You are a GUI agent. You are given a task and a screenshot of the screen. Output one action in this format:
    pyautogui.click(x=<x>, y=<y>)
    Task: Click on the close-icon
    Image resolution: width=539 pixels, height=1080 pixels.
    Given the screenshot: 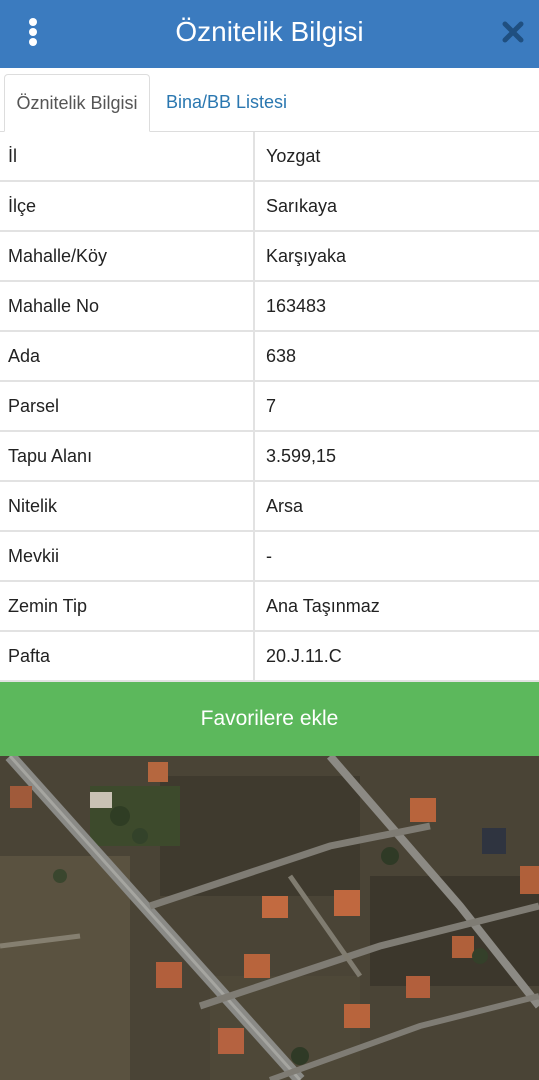 What is the action you would take?
    pyautogui.click(x=513, y=32)
    